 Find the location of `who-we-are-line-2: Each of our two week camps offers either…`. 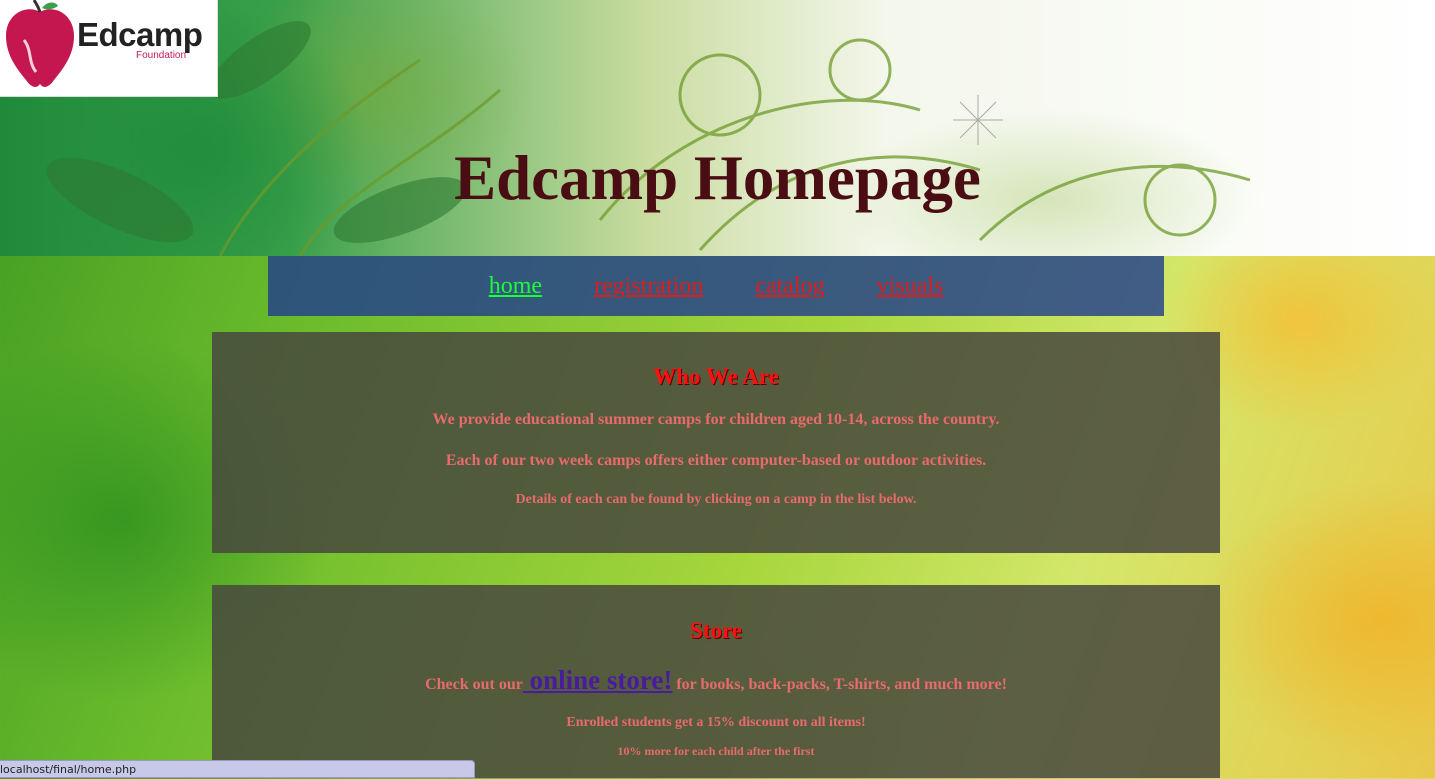

who-we-are-line-2: Each of our two week camps offers either… is located at coordinates (716, 460).